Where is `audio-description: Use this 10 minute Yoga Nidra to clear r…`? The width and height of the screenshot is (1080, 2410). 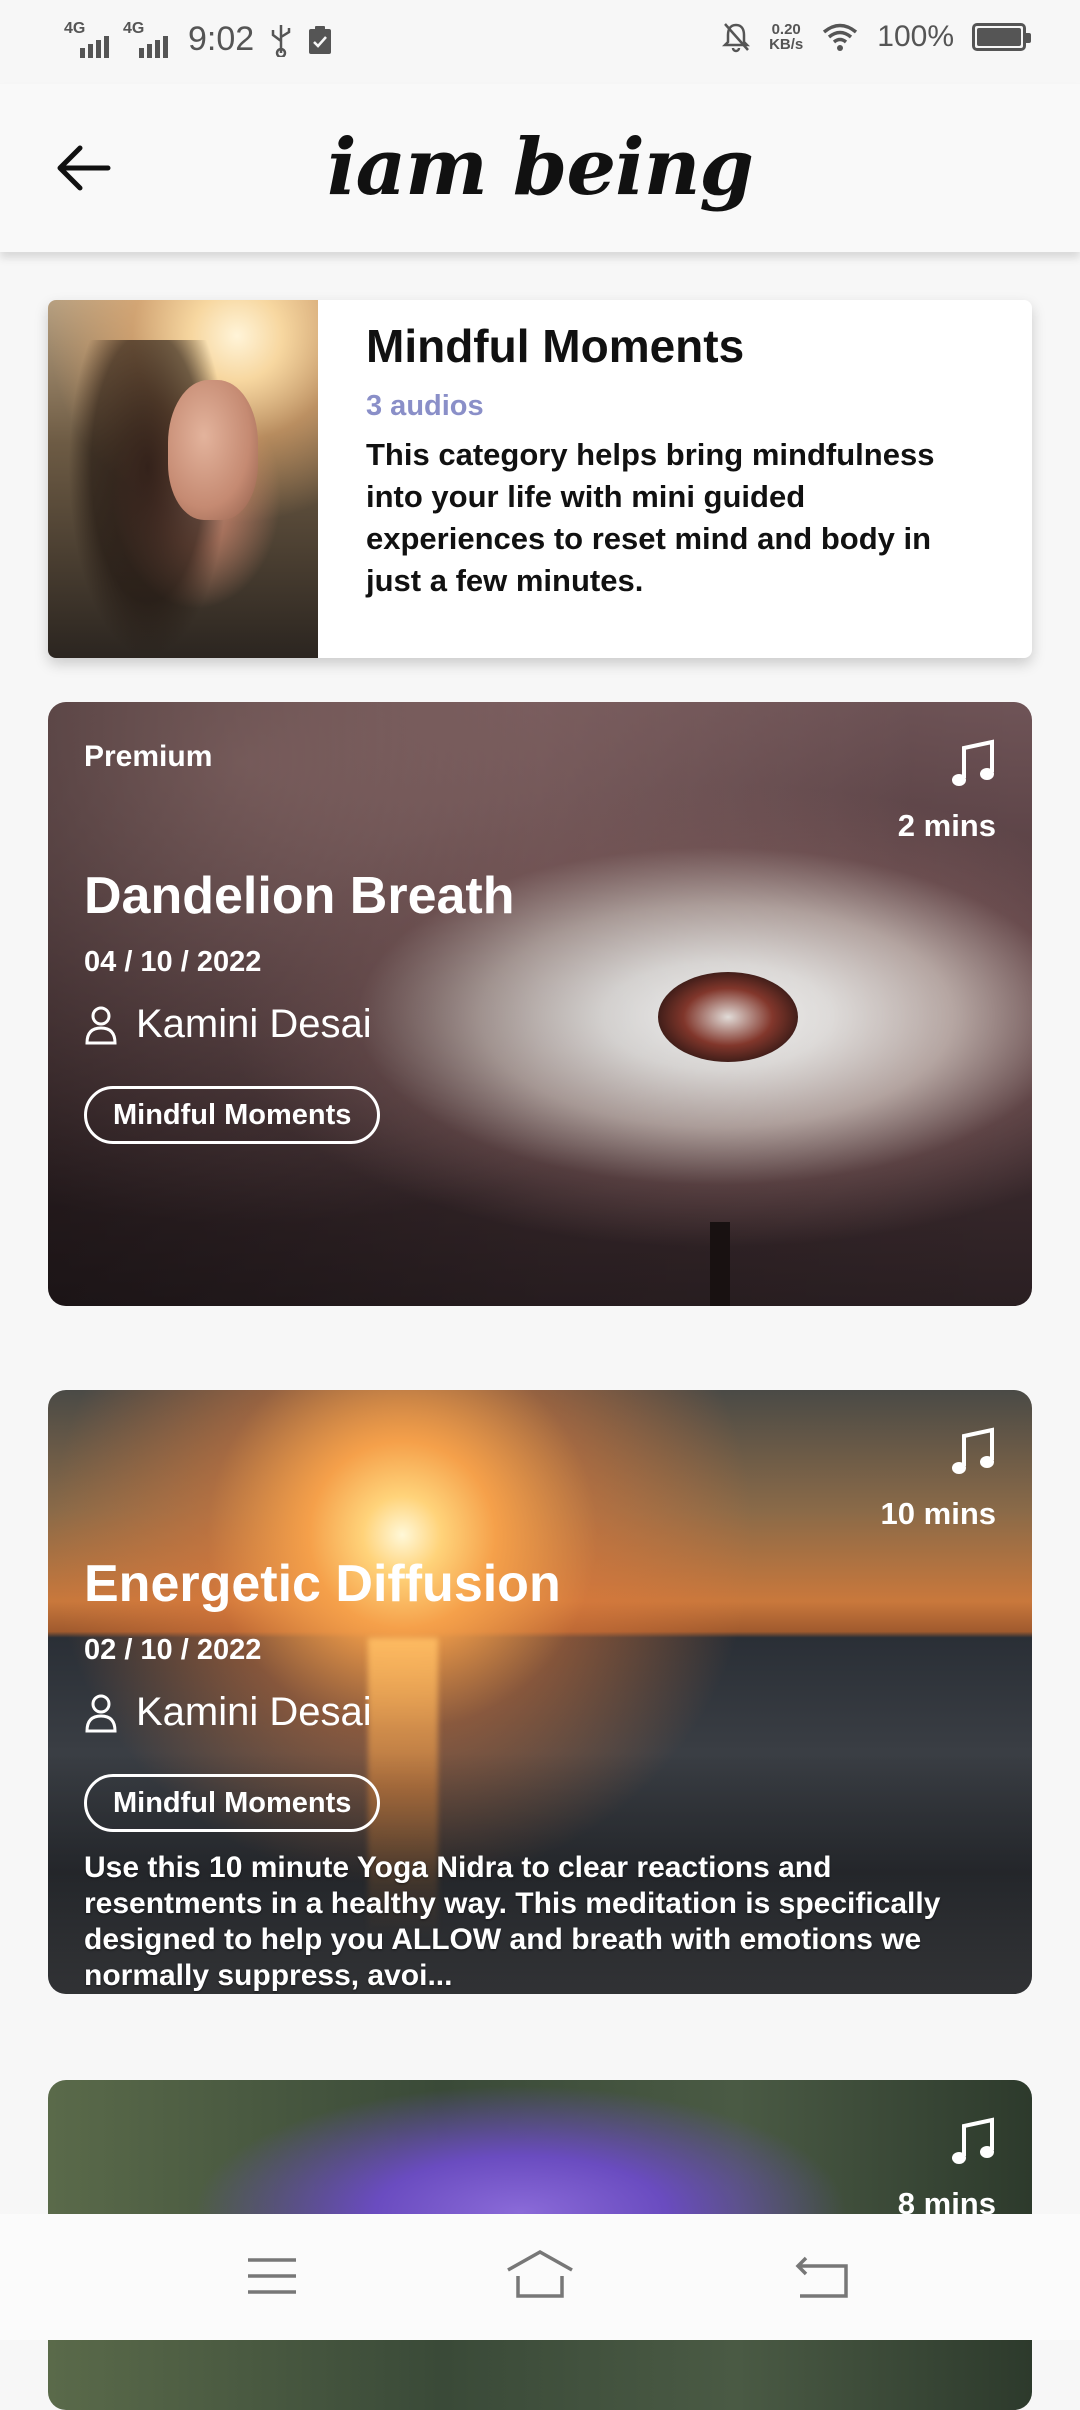 audio-description: Use this 10 minute Yoga Nidra to clear r… is located at coordinates (512, 1921).